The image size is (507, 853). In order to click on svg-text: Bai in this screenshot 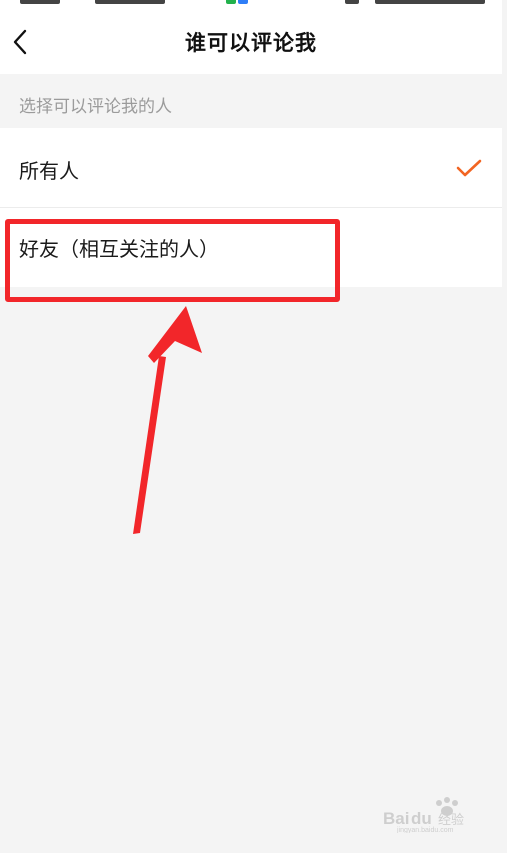, I will do `click(396, 818)`.